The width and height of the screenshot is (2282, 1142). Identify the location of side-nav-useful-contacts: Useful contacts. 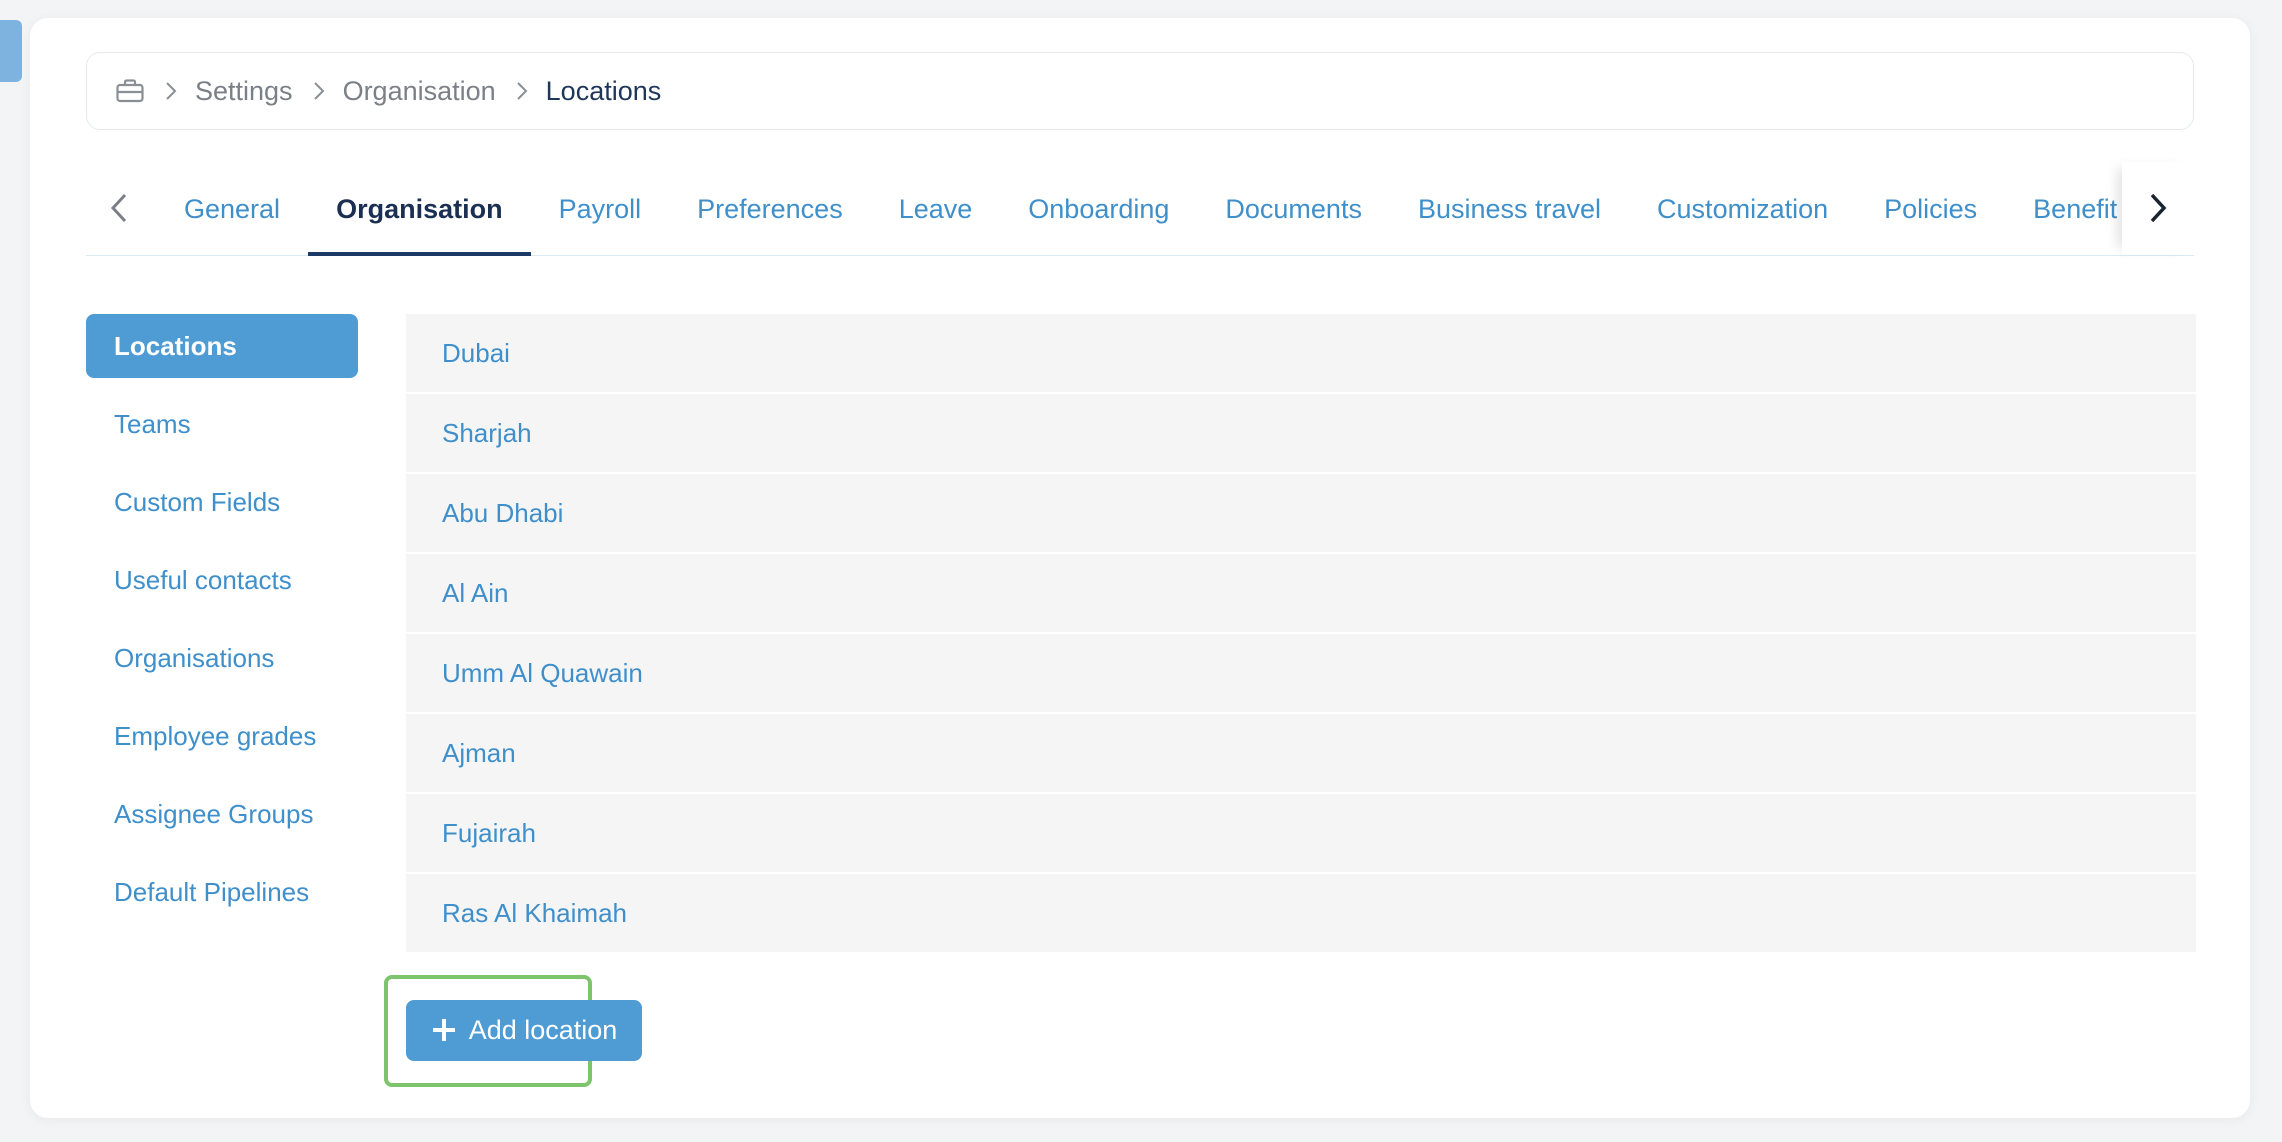
(222, 580).